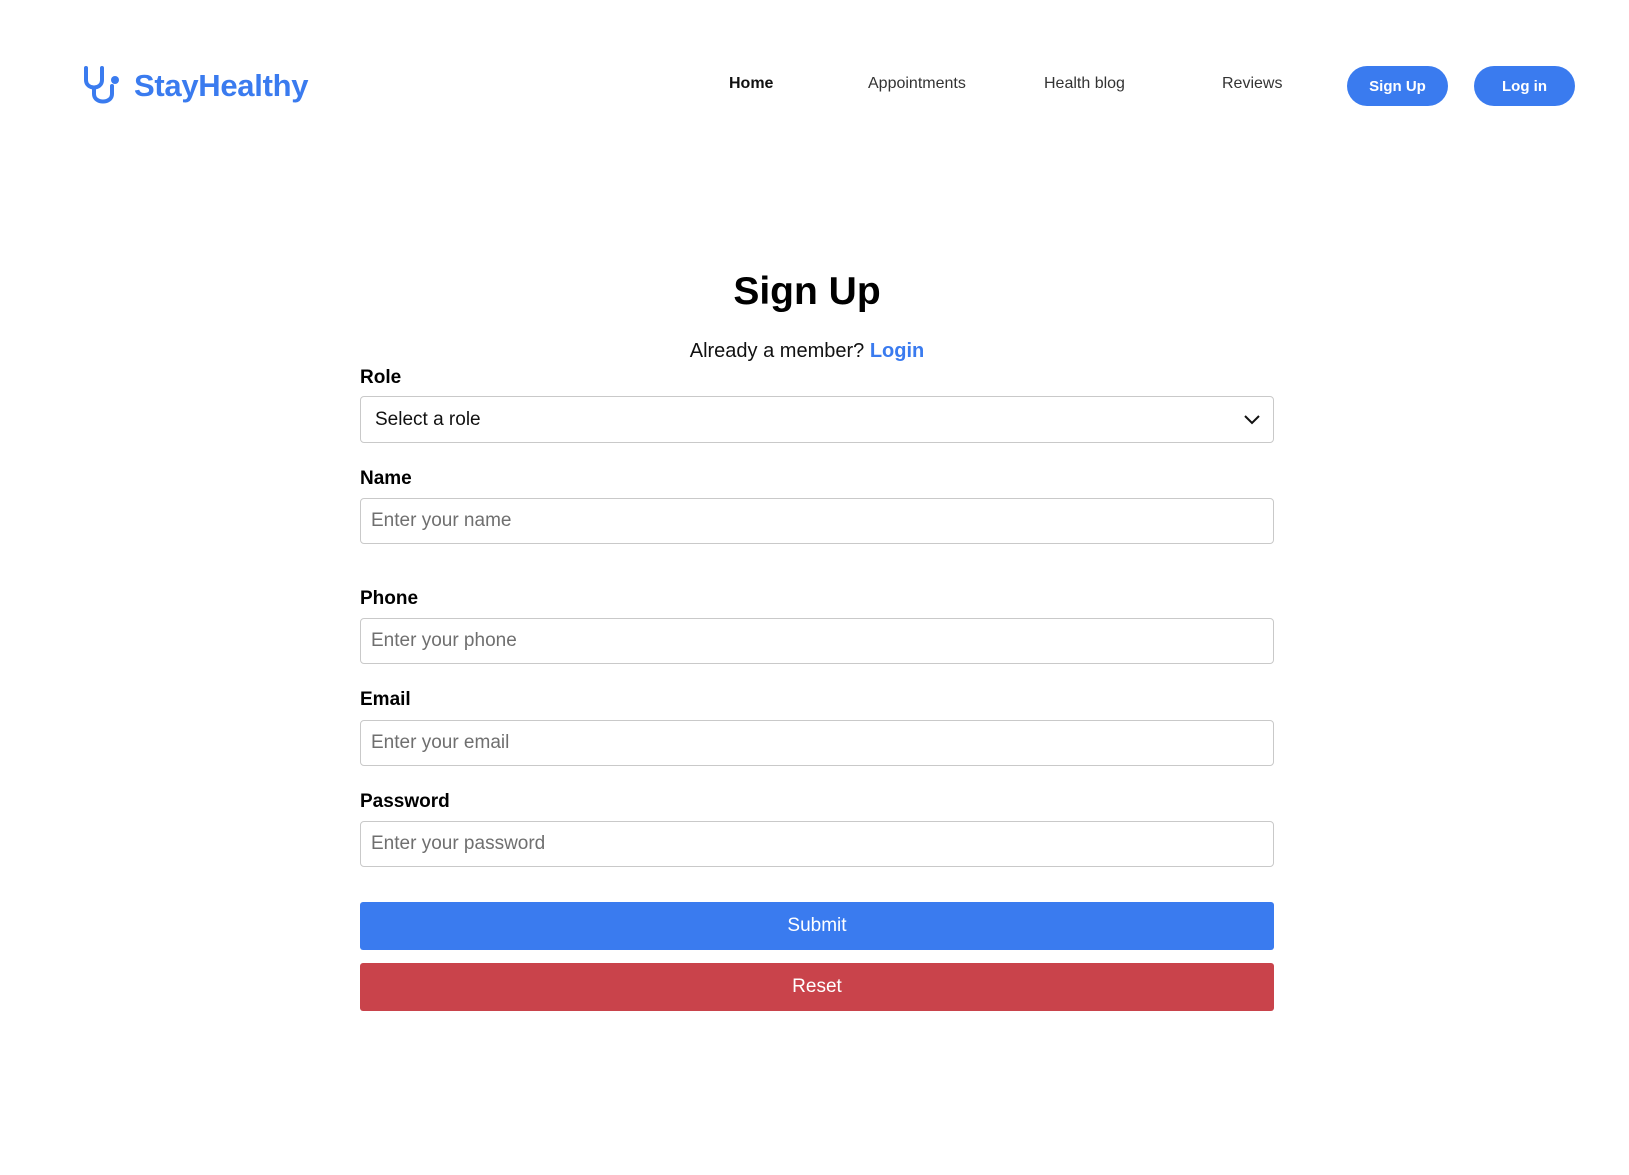 This screenshot has height=1175, width=1629. What do you see at coordinates (817, 641) in the screenshot?
I see `phone-field` at bounding box center [817, 641].